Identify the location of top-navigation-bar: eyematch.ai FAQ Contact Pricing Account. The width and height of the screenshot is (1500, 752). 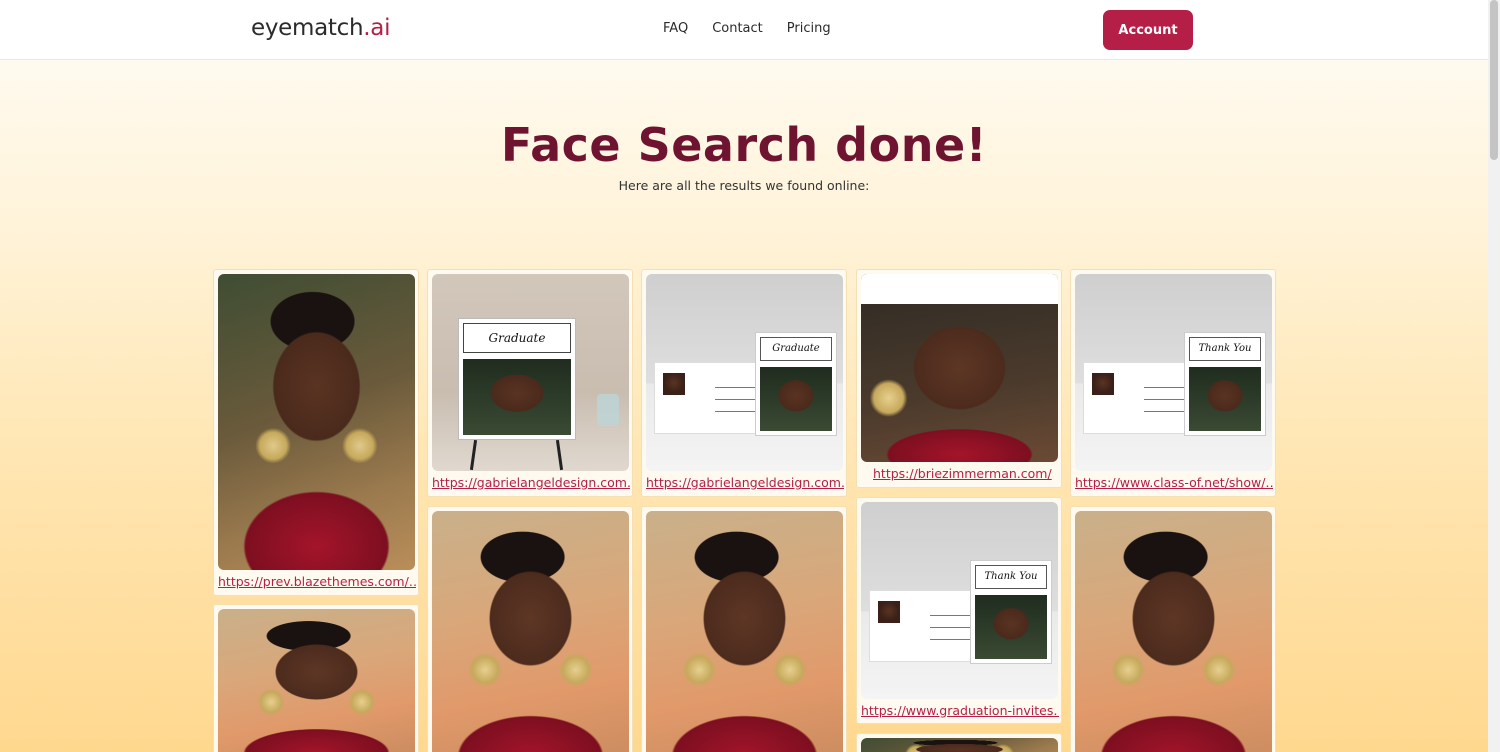
(744, 30).